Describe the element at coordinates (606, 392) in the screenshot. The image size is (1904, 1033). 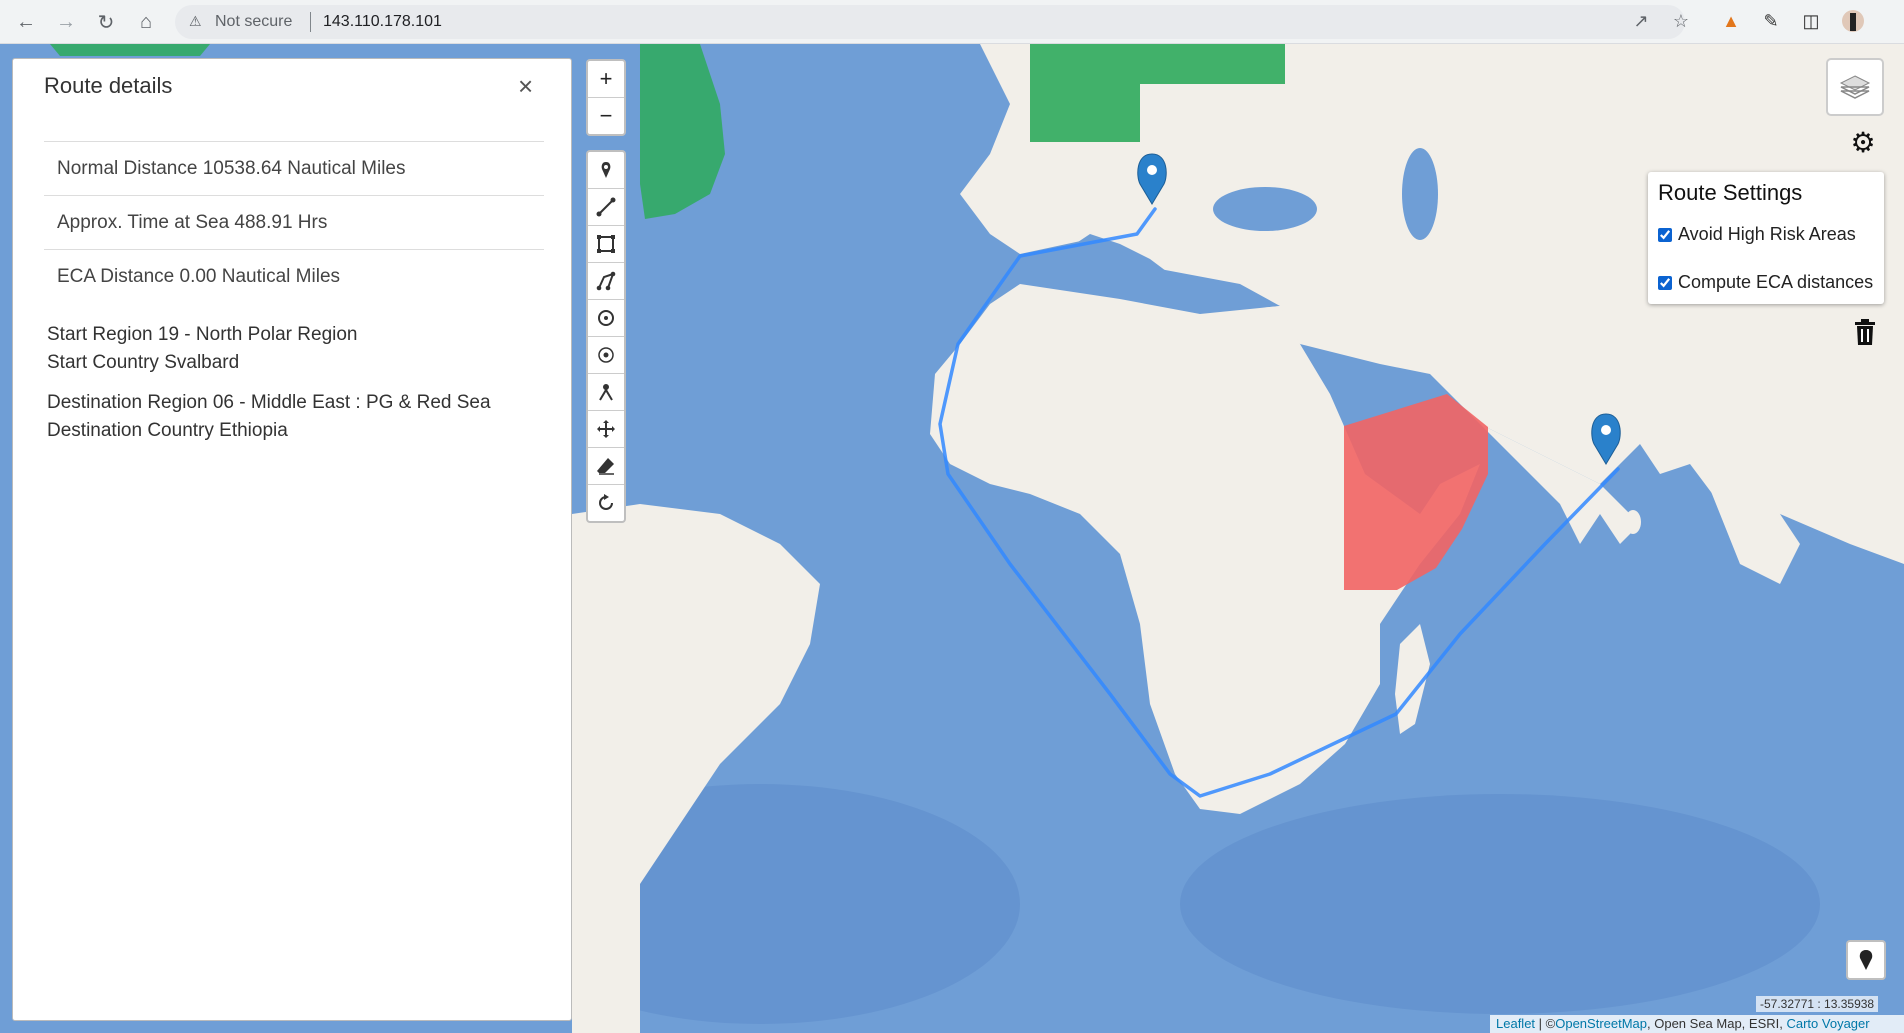
I see `cut-icon` at that location.